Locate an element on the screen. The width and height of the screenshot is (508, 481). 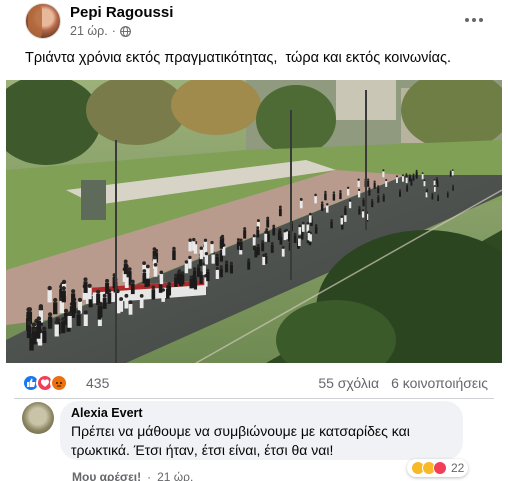
shares-count-link: 6 κοινοποιήσεις is located at coordinates (439, 383).